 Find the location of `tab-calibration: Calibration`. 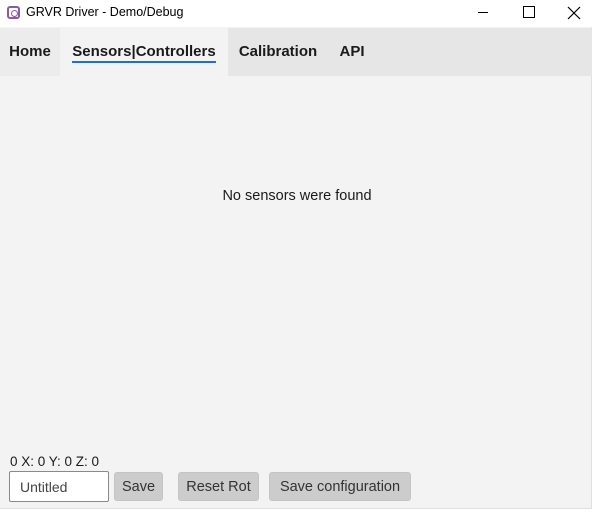

tab-calibration: Calibration is located at coordinates (278, 52).